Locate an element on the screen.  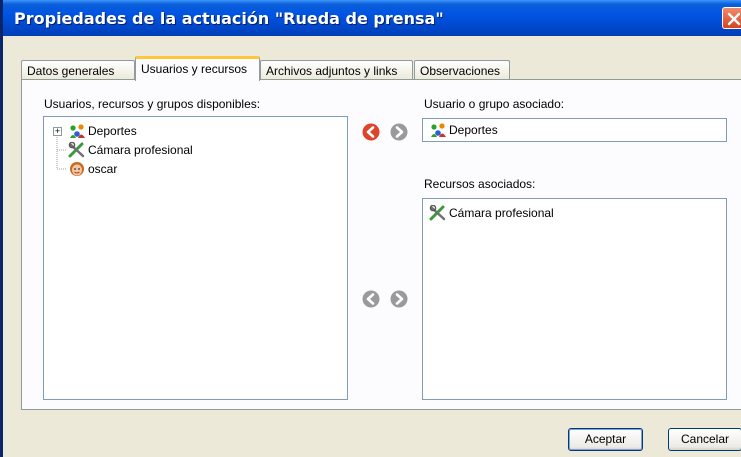
tab-observaciones: Observaciones is located at coordinates (462, 70).